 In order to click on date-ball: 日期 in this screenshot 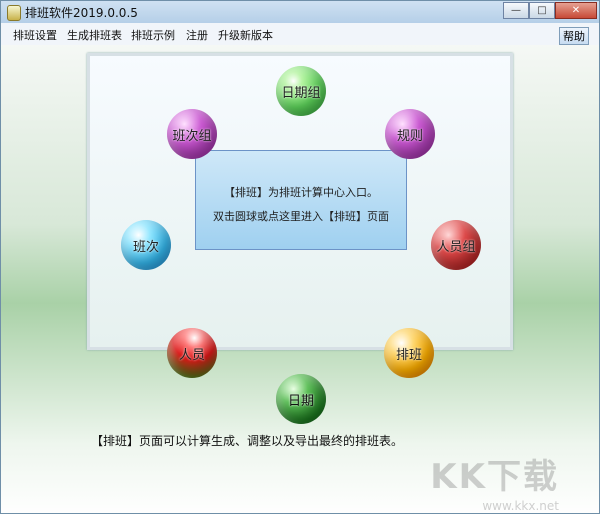, I will do `click(301, 399)`.